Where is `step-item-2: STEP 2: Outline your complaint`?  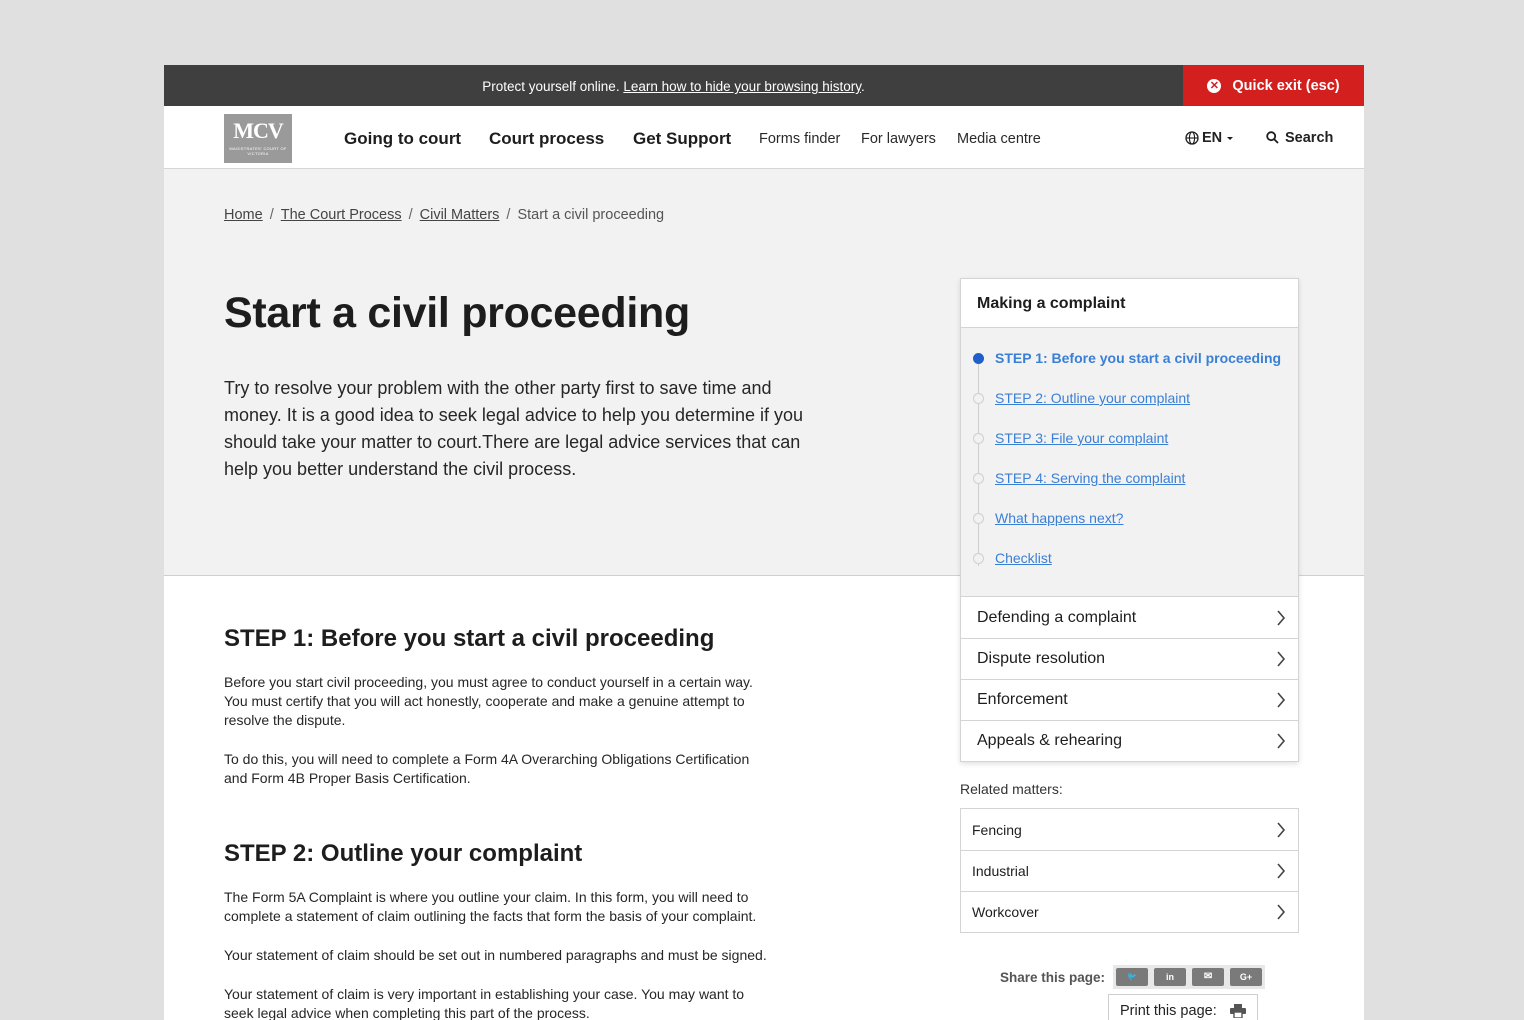
step-item-2: STEP 2: Outline your complaint is located at coordinates (1129, 404).